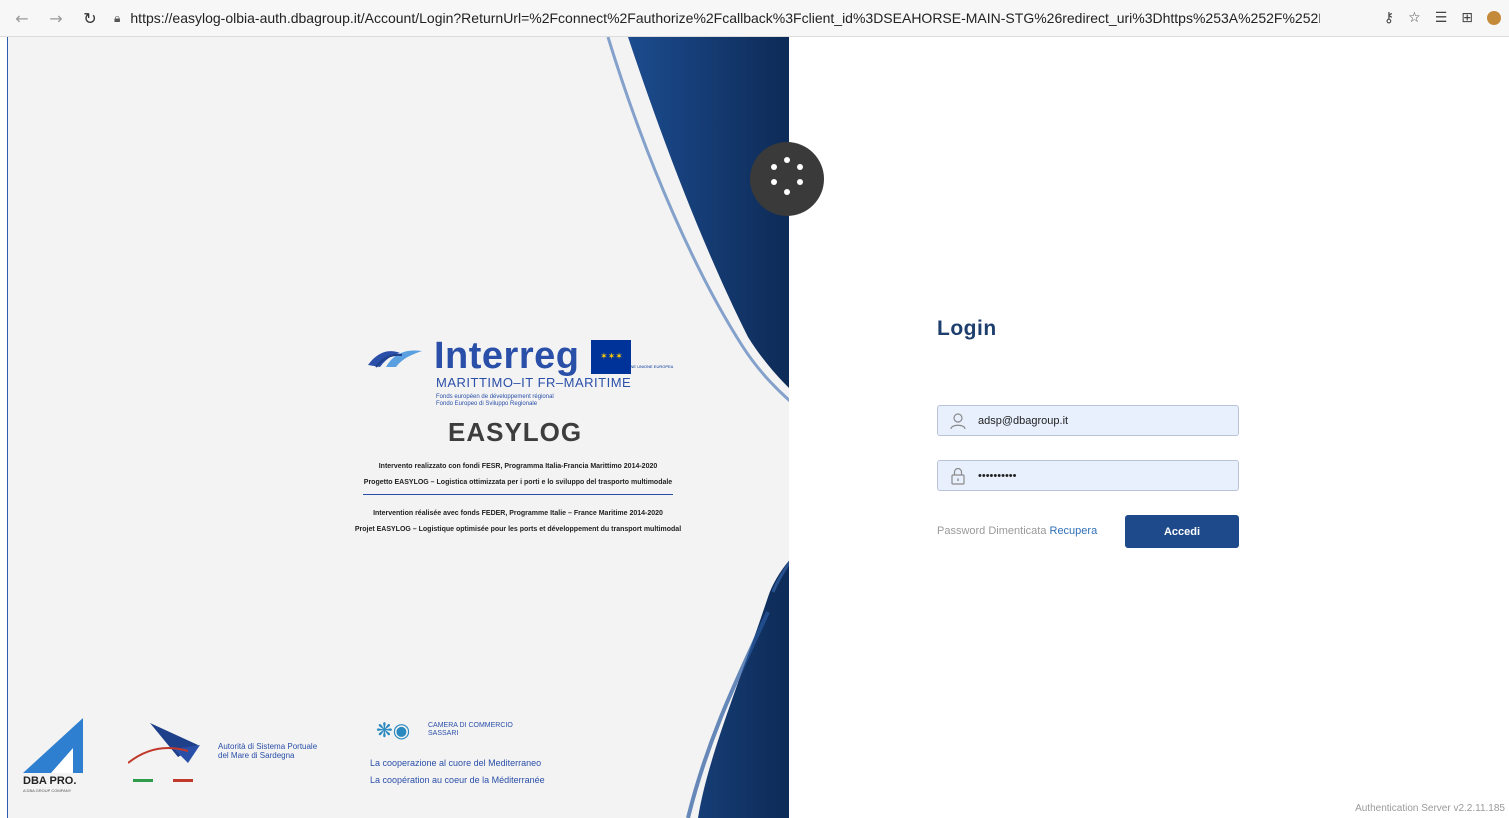 Image resolution: width=1509 pixels, height=818 pixels. I want to click on loading-spinner, so click(787, 179).